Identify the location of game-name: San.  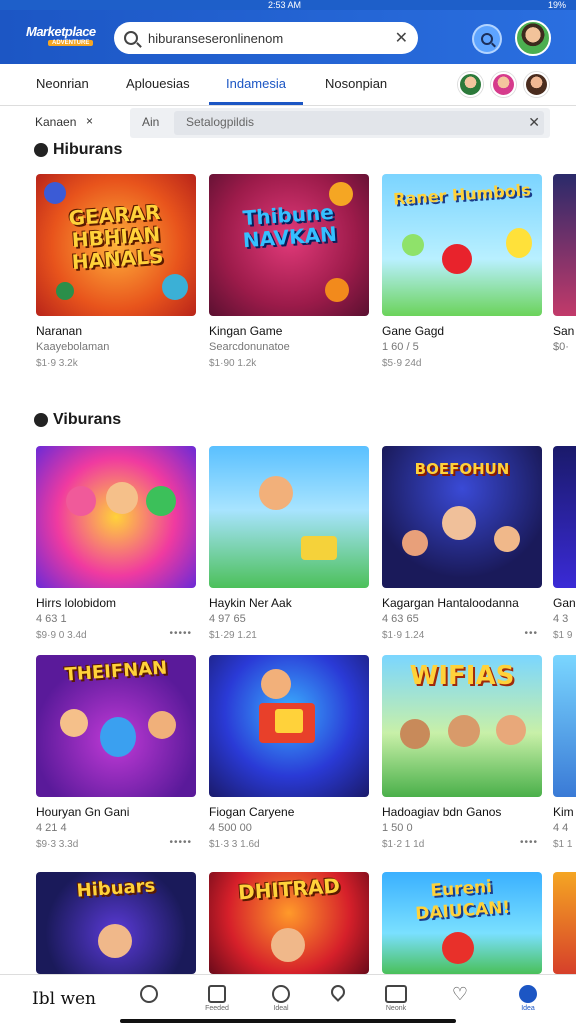
(564, 331).